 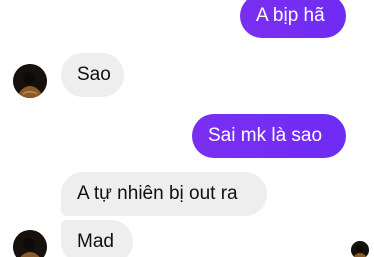 What do you see at coordinates (290, 15) in the screenshot?
I see `message-text: A bịp hã` at bounding box center [290, 15].